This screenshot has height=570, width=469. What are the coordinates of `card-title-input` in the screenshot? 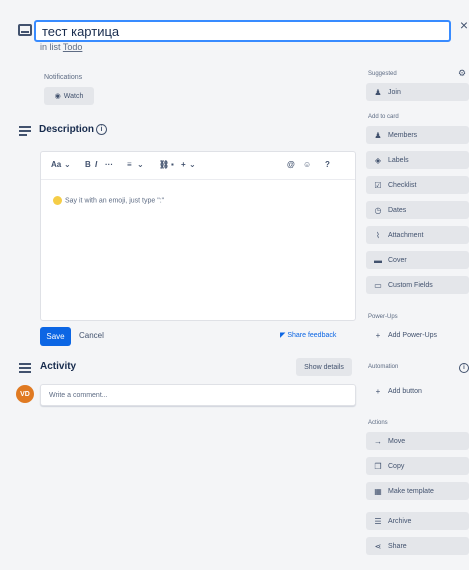 It's located at (242, 31).